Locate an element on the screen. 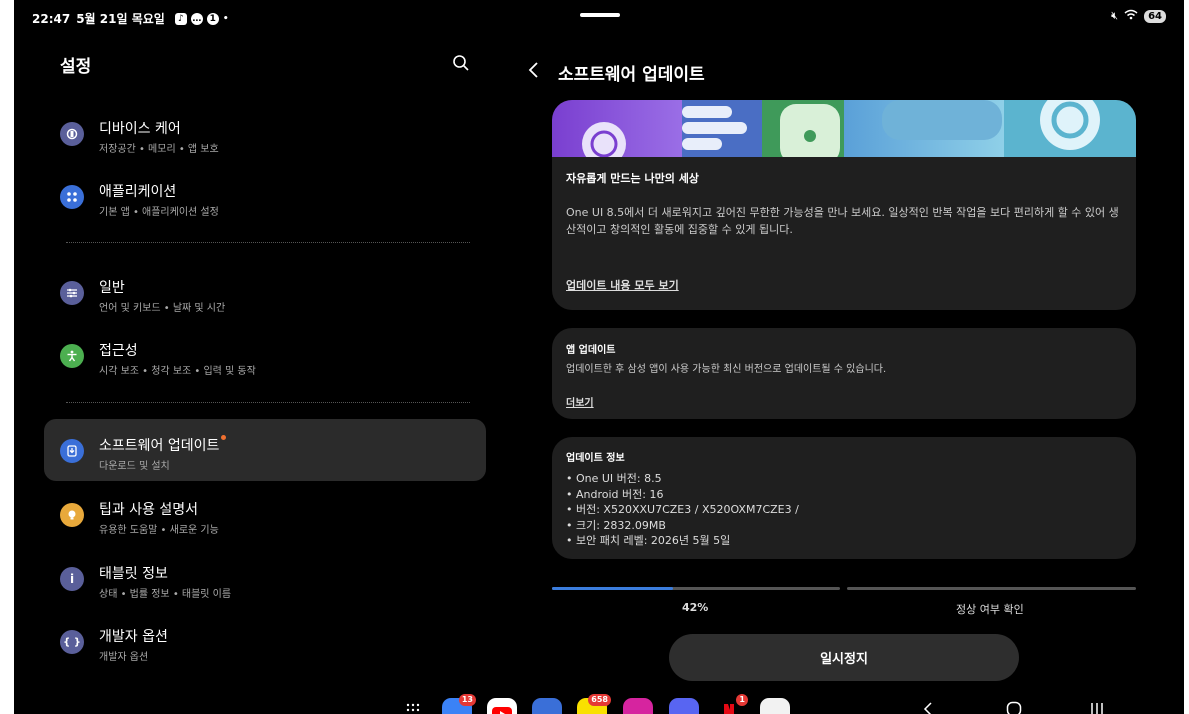  info-line: • Android 버전: 16 is located at coordinates (615, 494).